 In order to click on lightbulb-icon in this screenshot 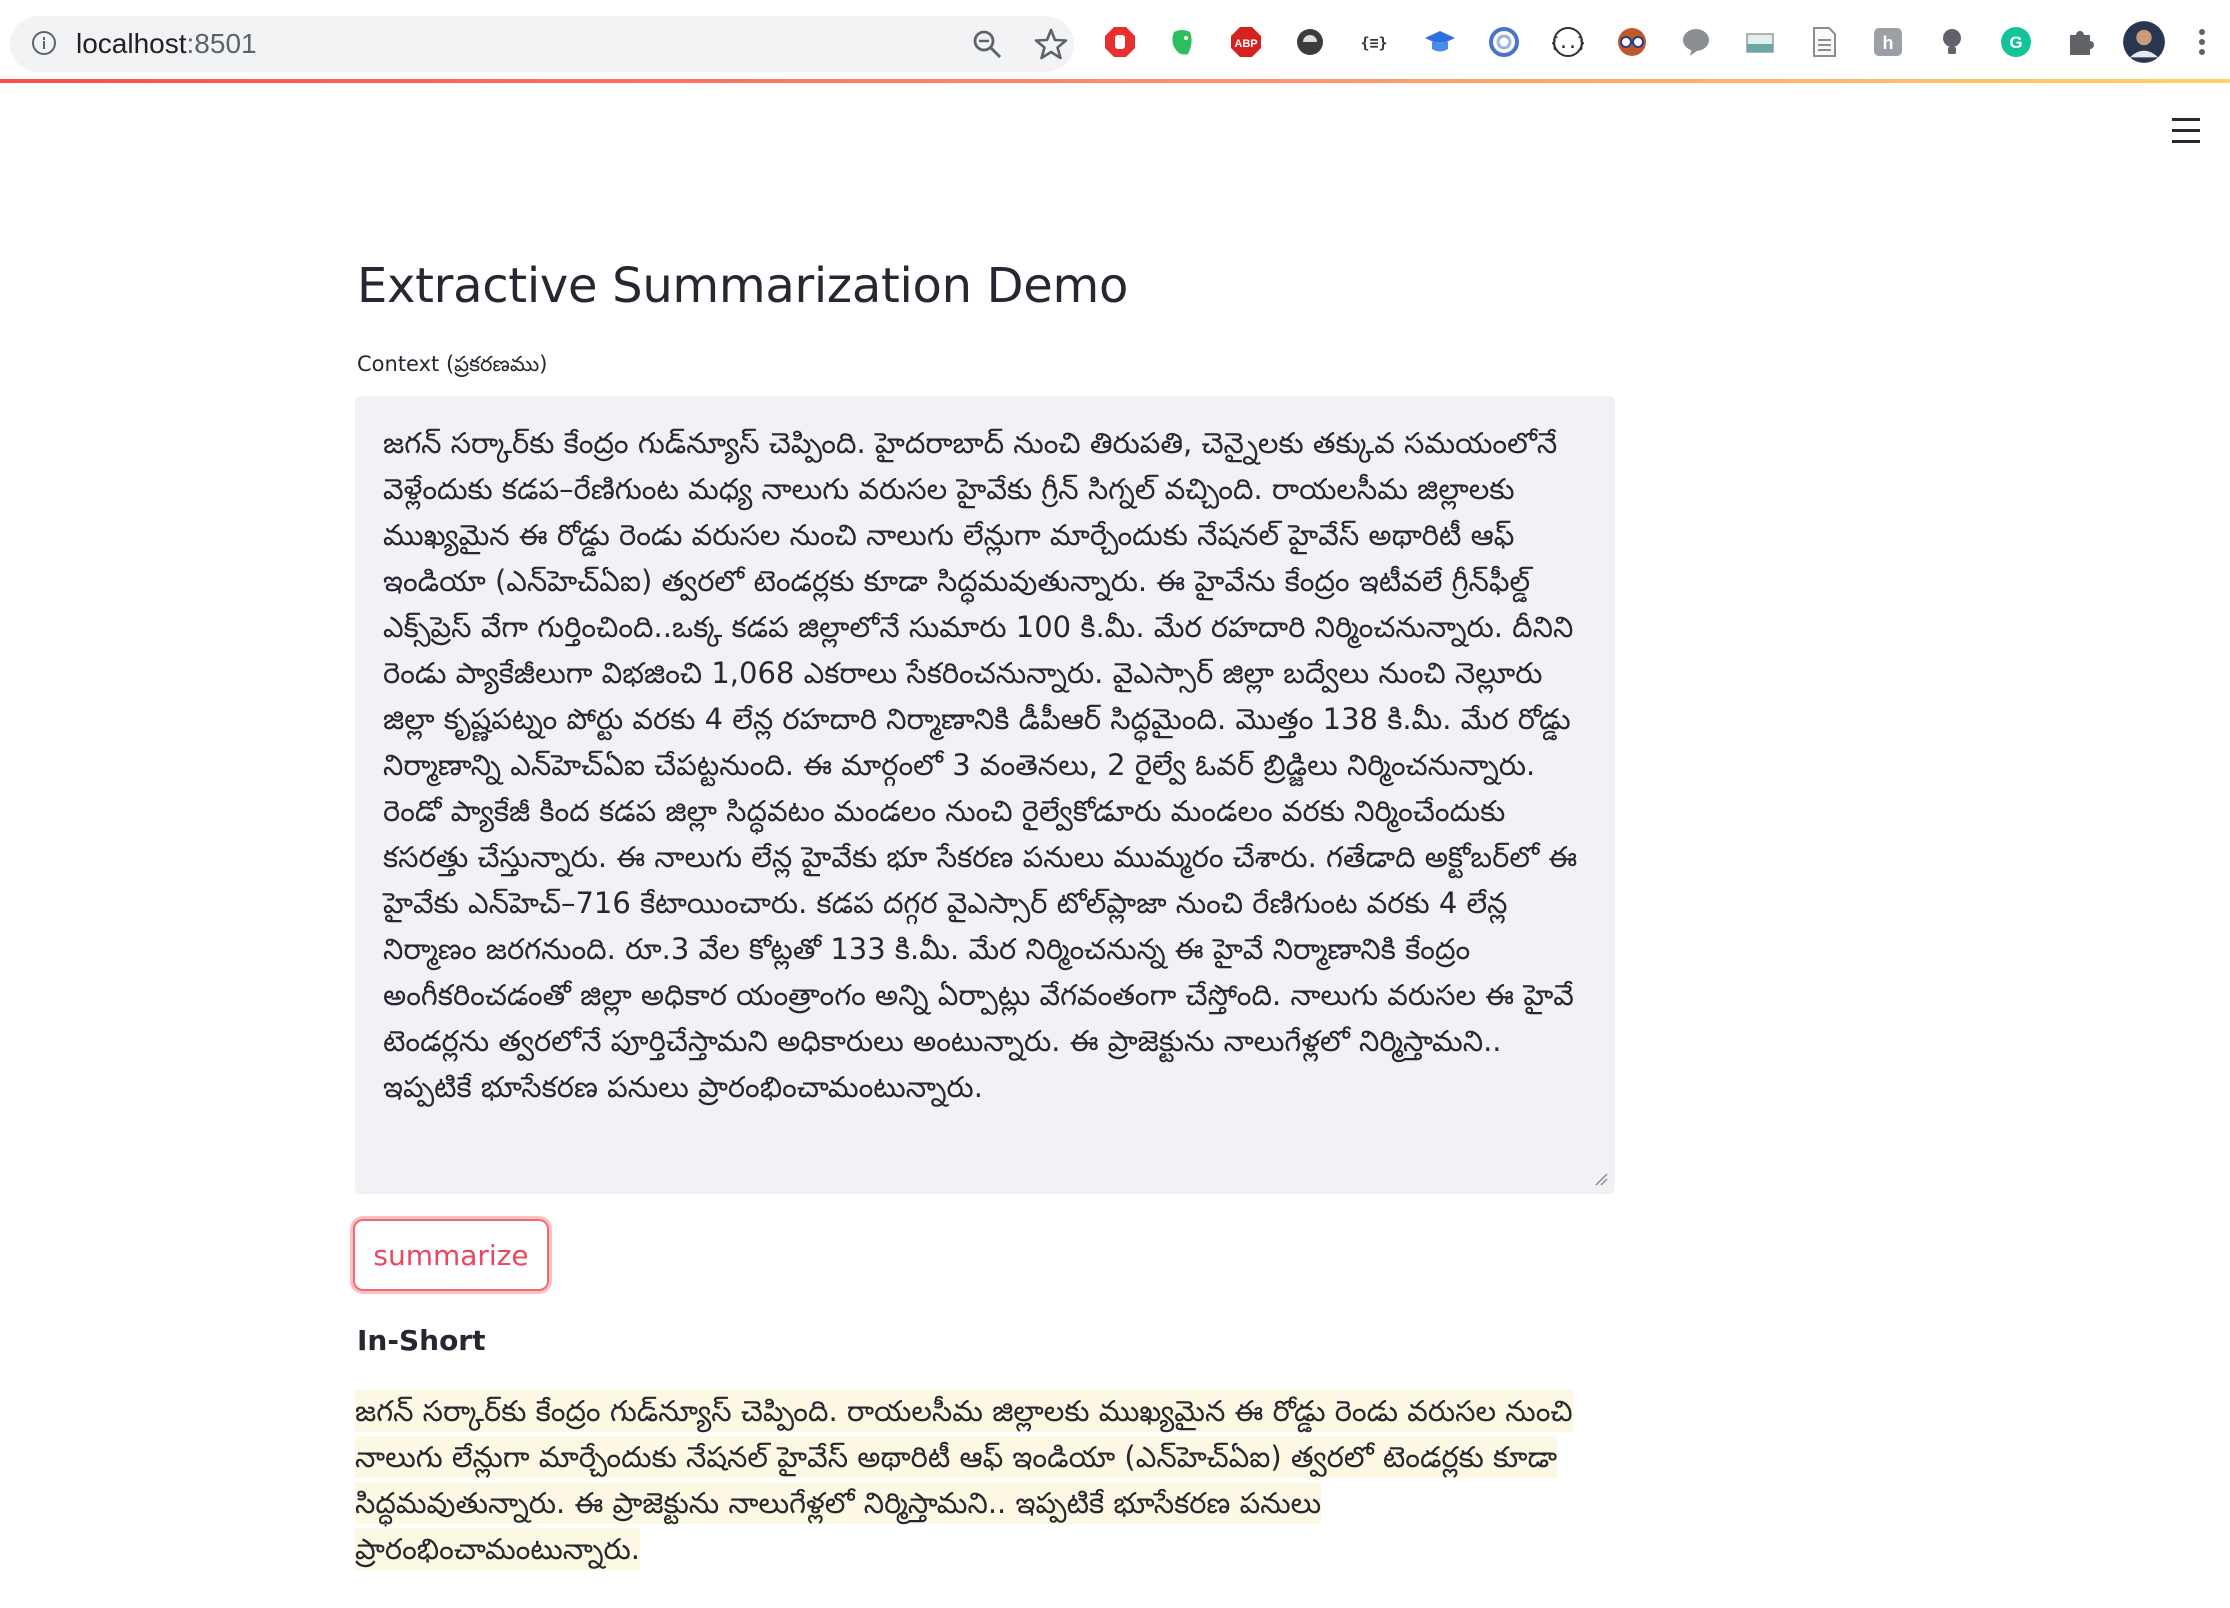, I will do `click(1952, 42)`.